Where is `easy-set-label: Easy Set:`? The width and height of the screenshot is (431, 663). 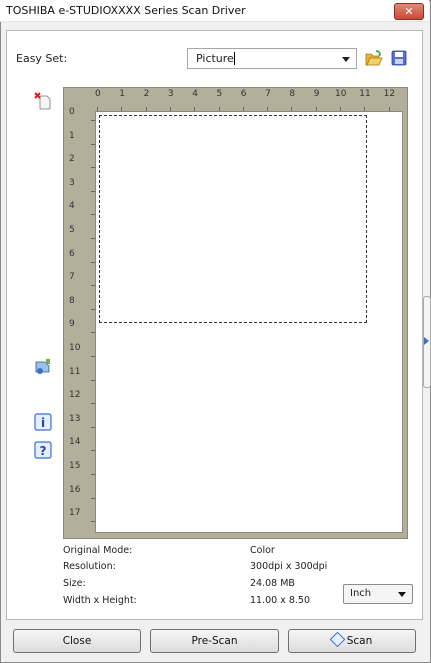 easy-set-label: Easy Set: is located at coordinates (42, 58).